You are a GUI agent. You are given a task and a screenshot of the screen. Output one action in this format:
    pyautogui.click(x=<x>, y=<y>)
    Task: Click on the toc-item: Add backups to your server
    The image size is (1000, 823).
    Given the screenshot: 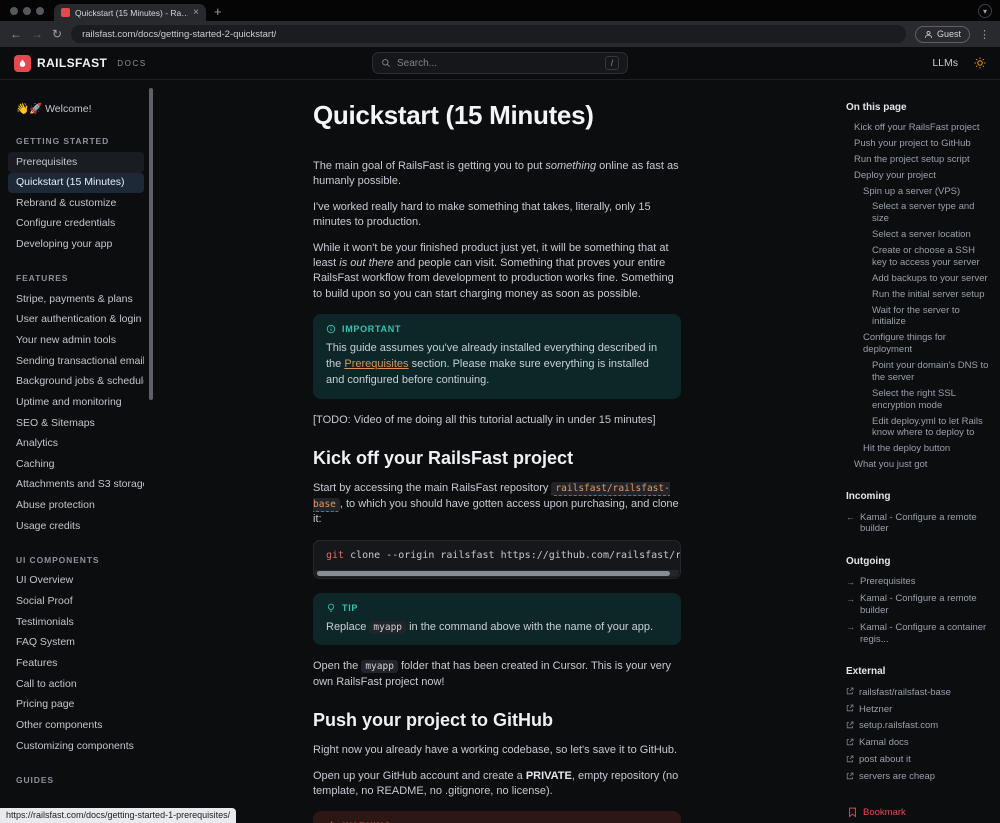 What is the action you would take?
    pyautogui.click(x=931, y=279)
    